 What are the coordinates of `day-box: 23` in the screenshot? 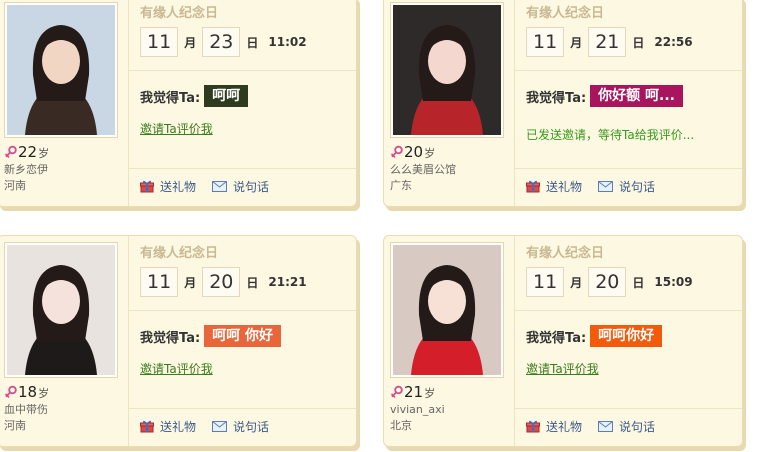 It's located at (221, 42).